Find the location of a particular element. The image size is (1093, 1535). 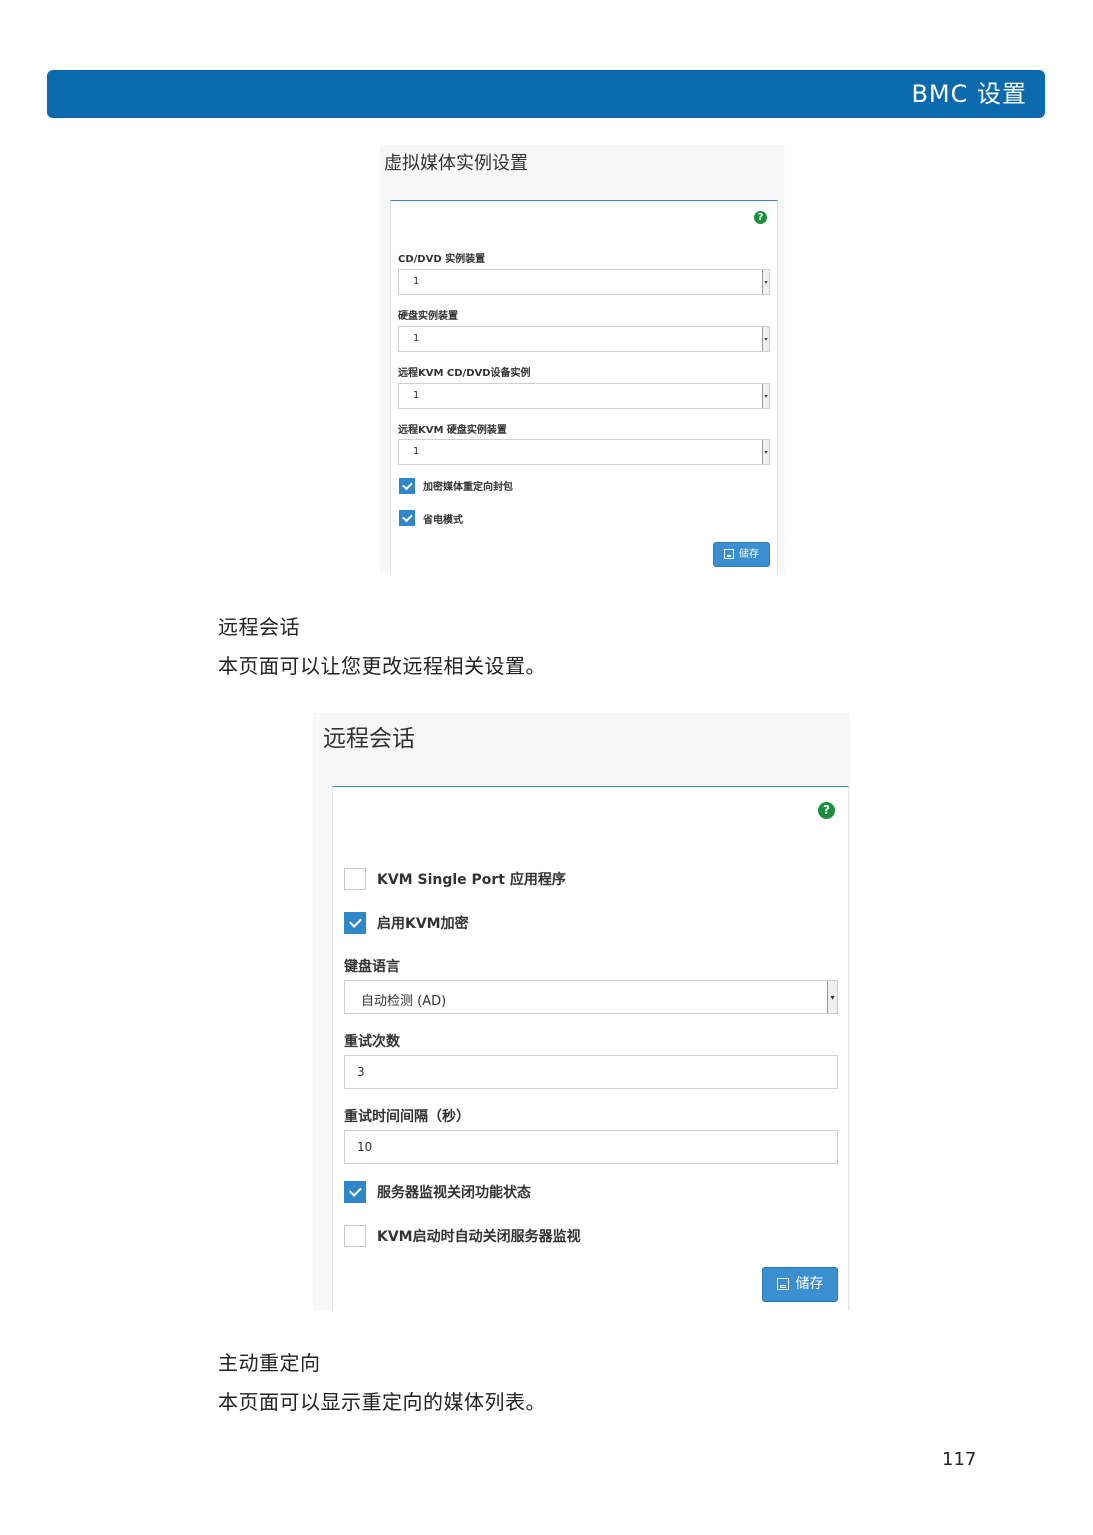

retry-count-value: 3 is located at coordinates (361, 1072).